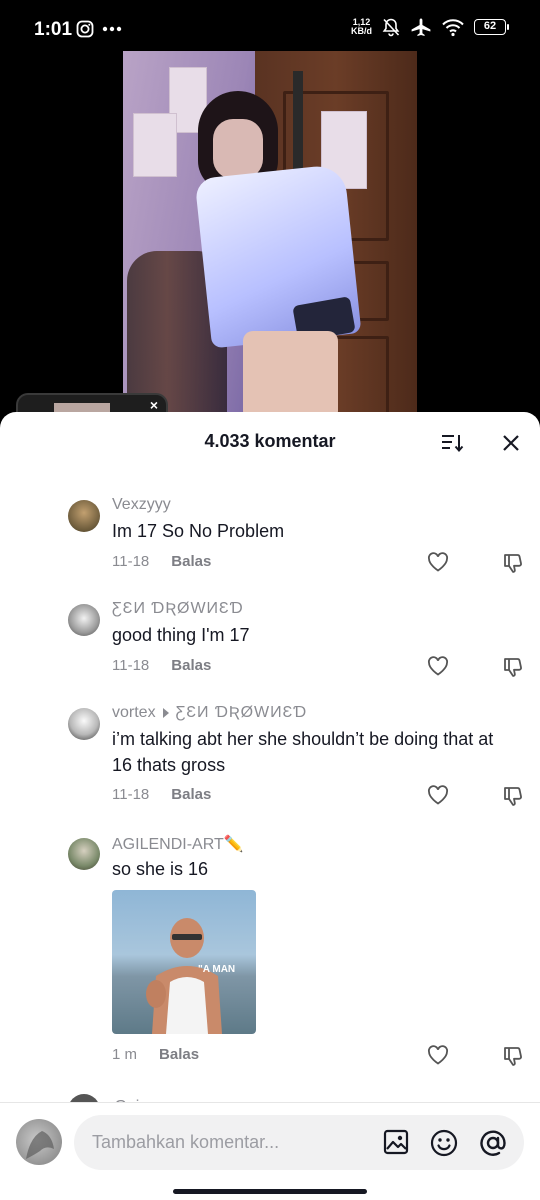 This screenshot has width=540, height=1200. What do you see at coordinates (134, 713) in the screenshot?
I see `comment-username: vortex` at bounding box center [134, 713].